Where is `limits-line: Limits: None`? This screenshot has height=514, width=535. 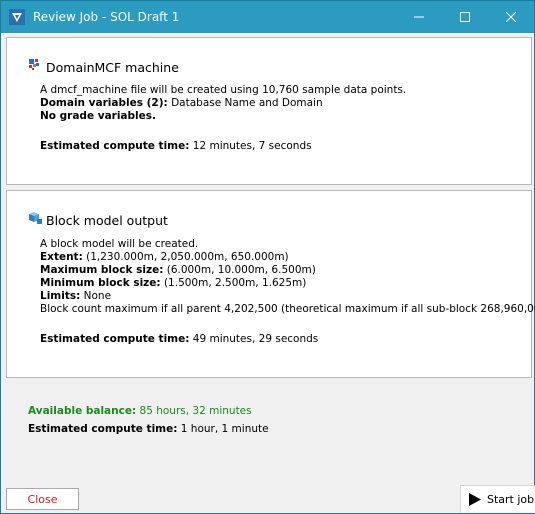
limits-line: Limits: None is located at coordinates (75, 296).